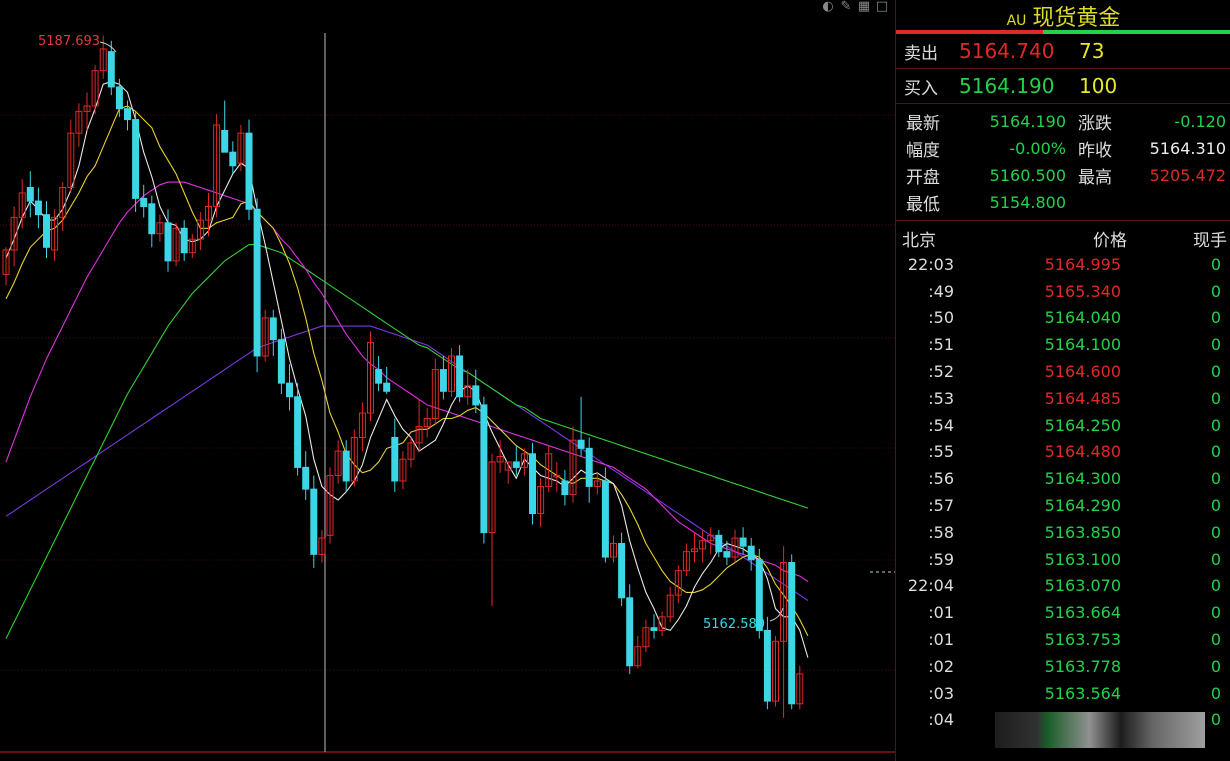 Image resolution: width=1230 pixels, height=761 pixels. I want to click on tick-price: 5163.564, so click(1082, 693).